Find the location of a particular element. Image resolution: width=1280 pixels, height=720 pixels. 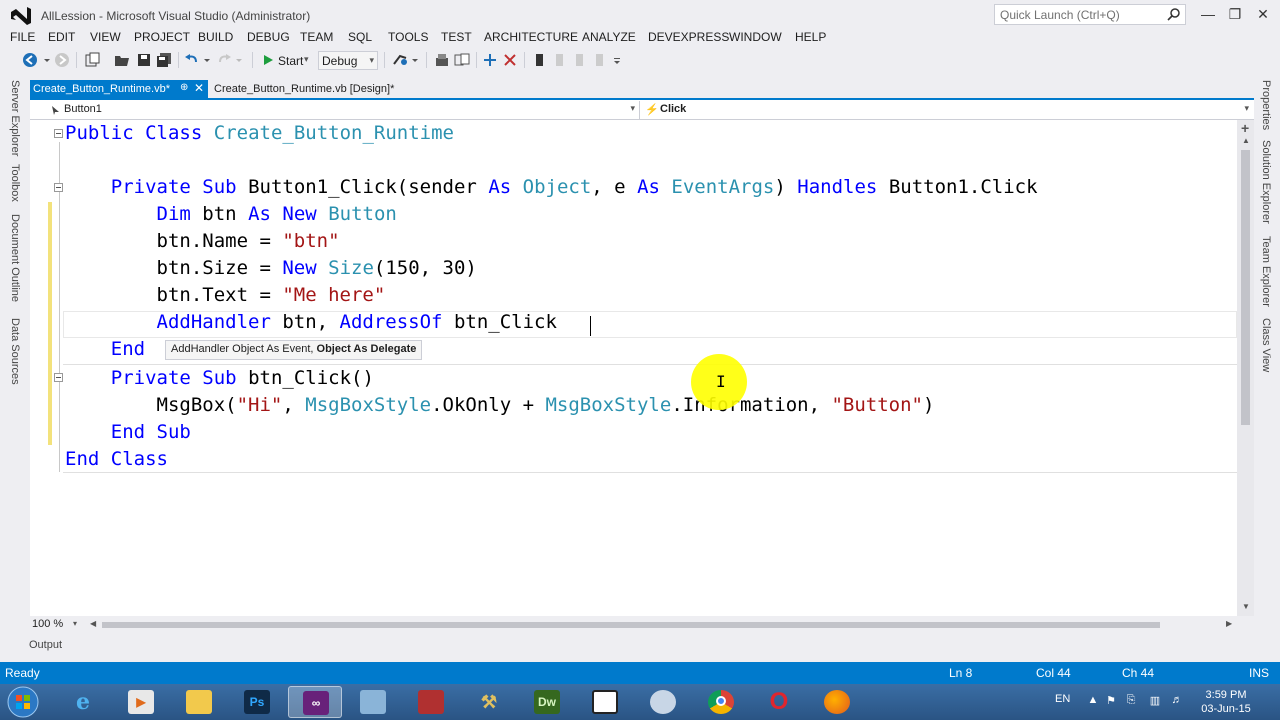

open-file-icon is located at coordinates (122, 60).